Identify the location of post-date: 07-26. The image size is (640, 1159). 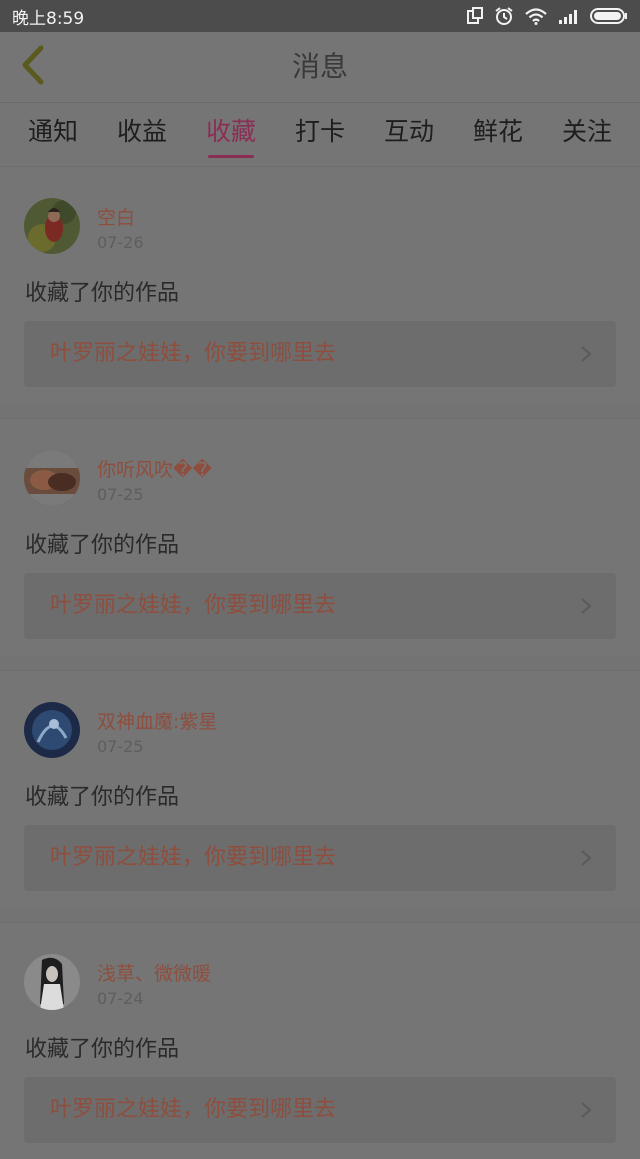
(120, 242).